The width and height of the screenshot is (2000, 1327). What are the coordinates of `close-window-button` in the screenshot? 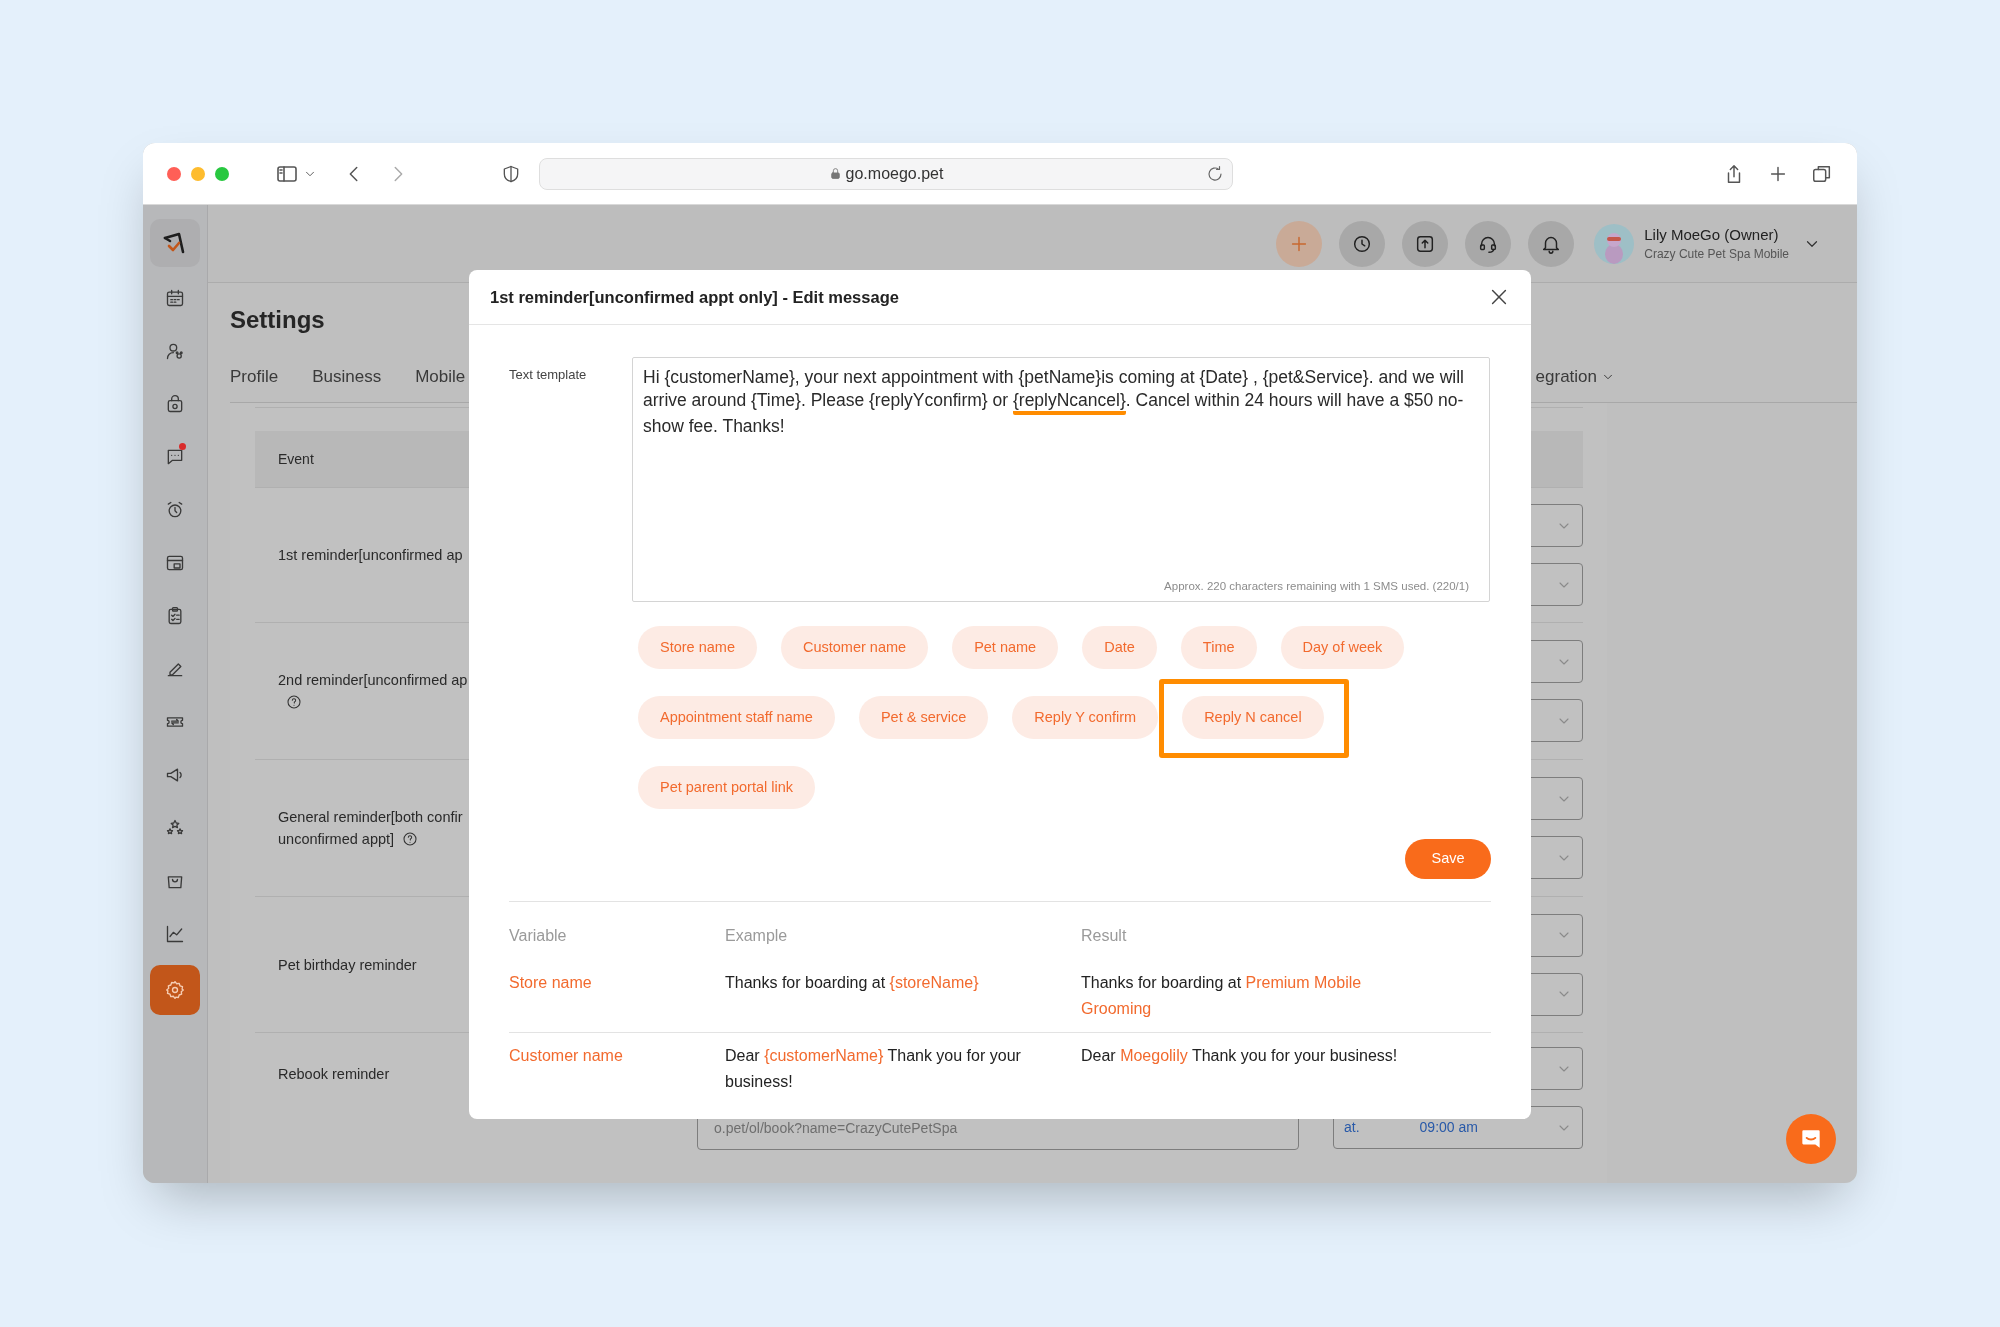 It's located at (174, 173).